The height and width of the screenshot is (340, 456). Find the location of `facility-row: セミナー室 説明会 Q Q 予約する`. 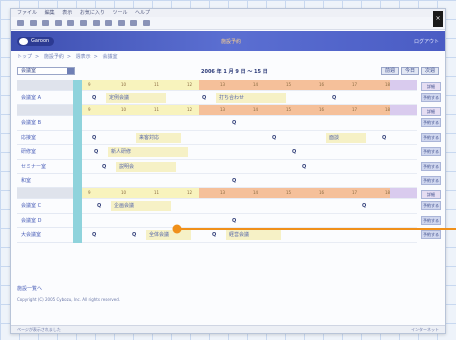

facility-row: セミナー室 説明会 Q Q 予約する is located at coordinates (229, 166).